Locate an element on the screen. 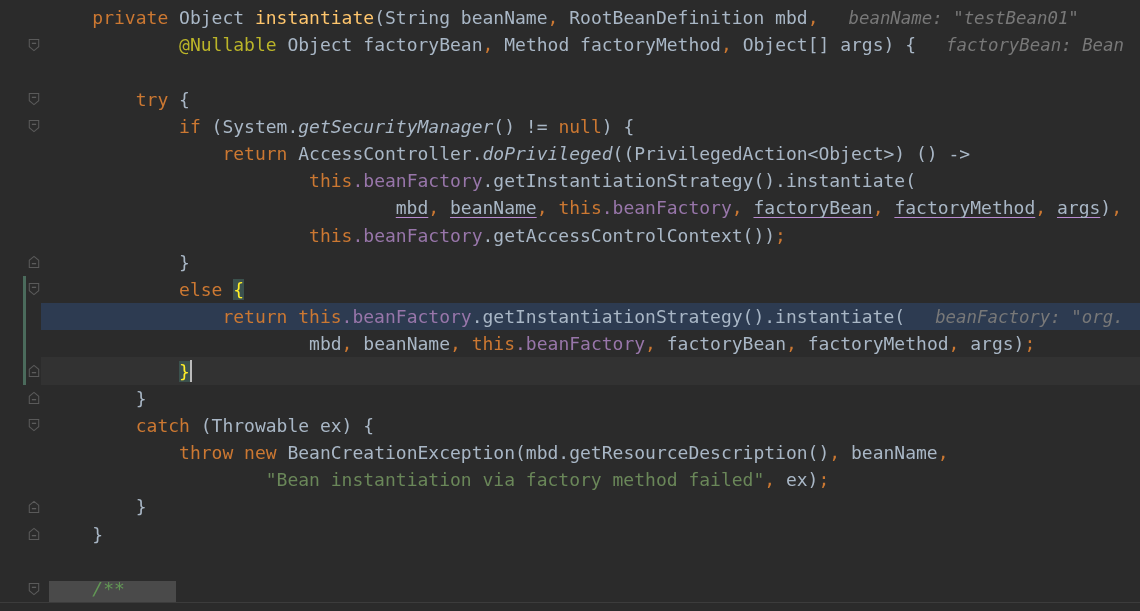 The width and height of the screenshot is (1140, 611). code-line: return AccessController.doPrivileged((PrivilegedAction<Object>) () -> is located at coordinates (596, 154).